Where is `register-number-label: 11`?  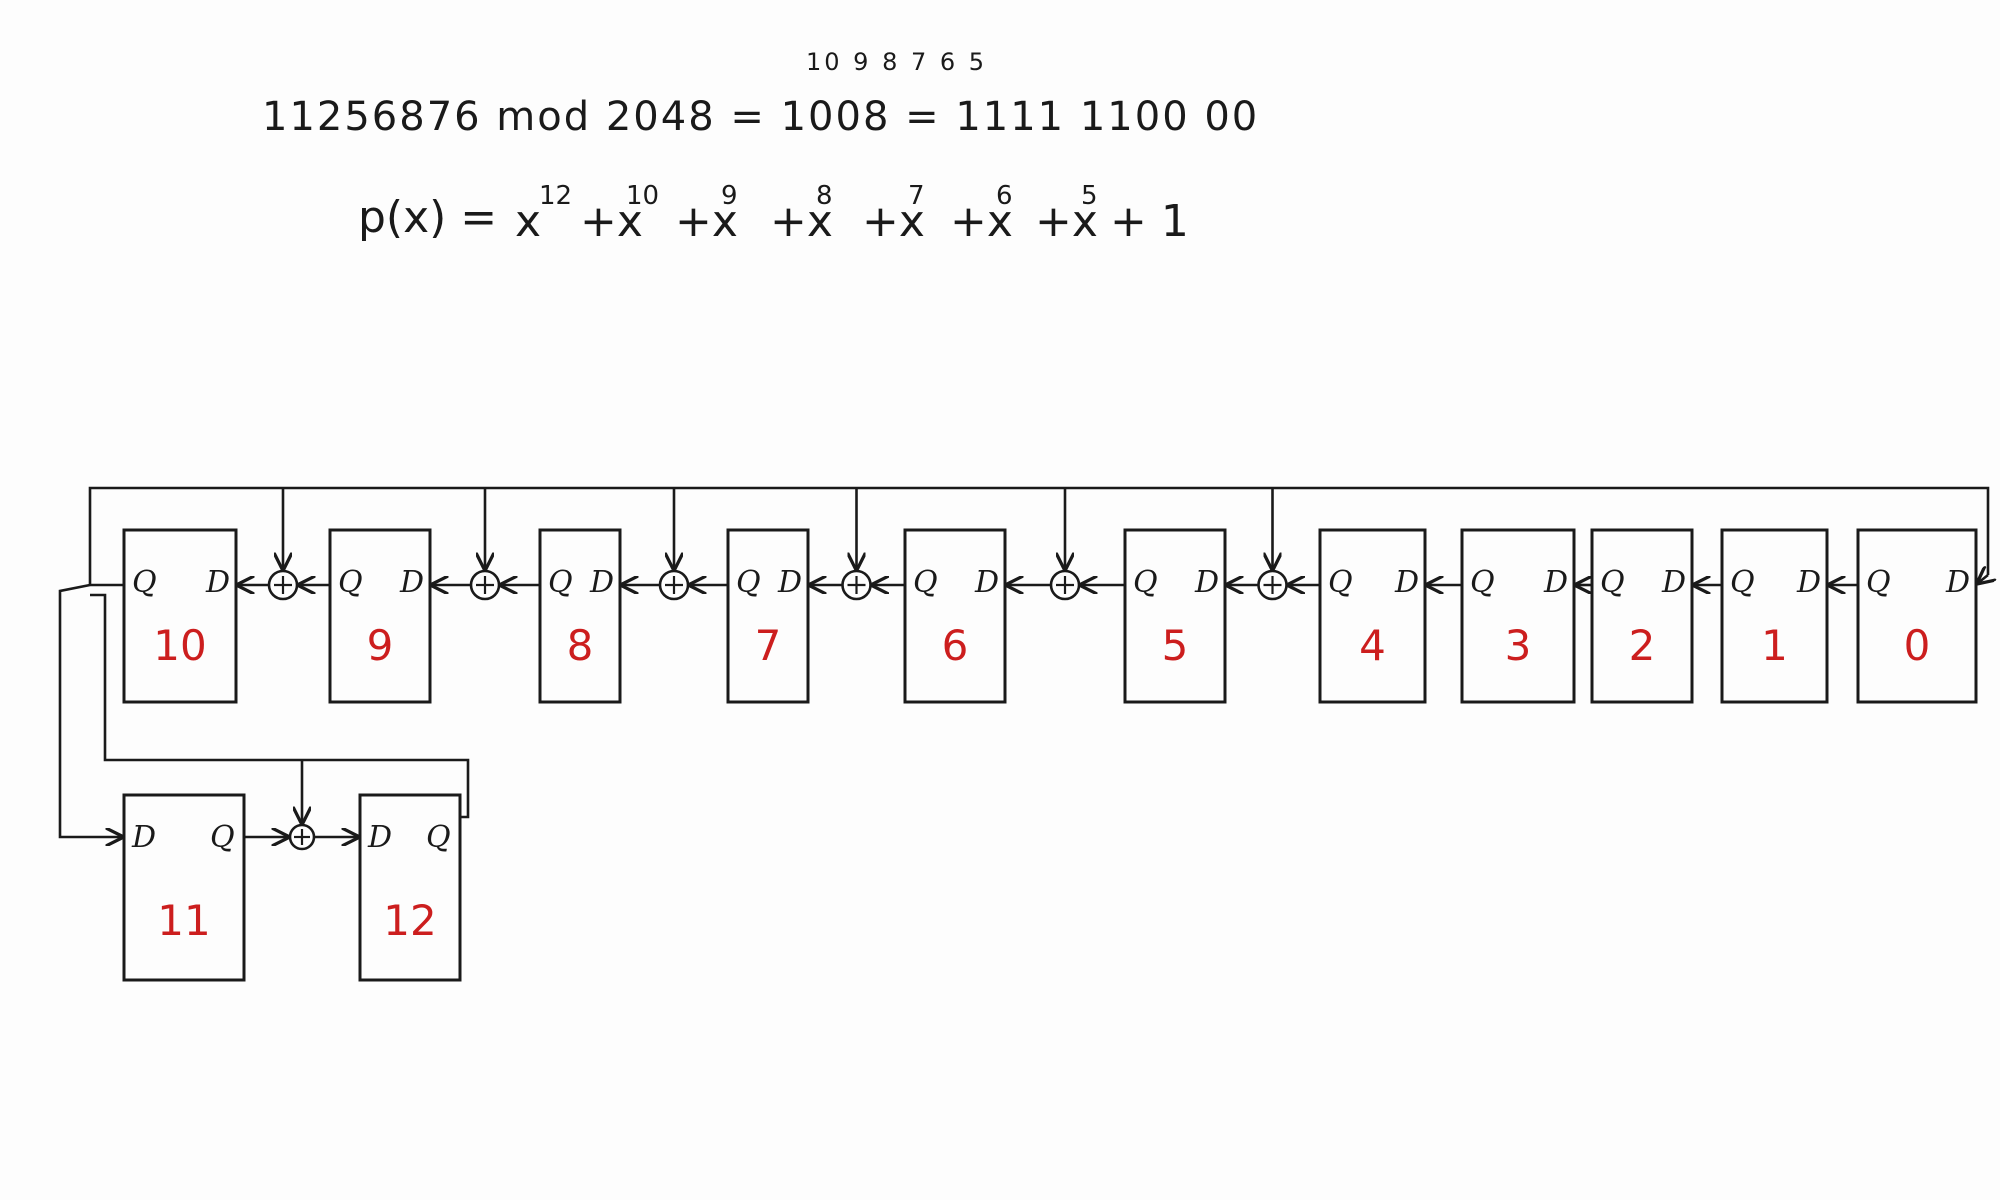 register-number-label: 11 is located at coordinates (183, 920).